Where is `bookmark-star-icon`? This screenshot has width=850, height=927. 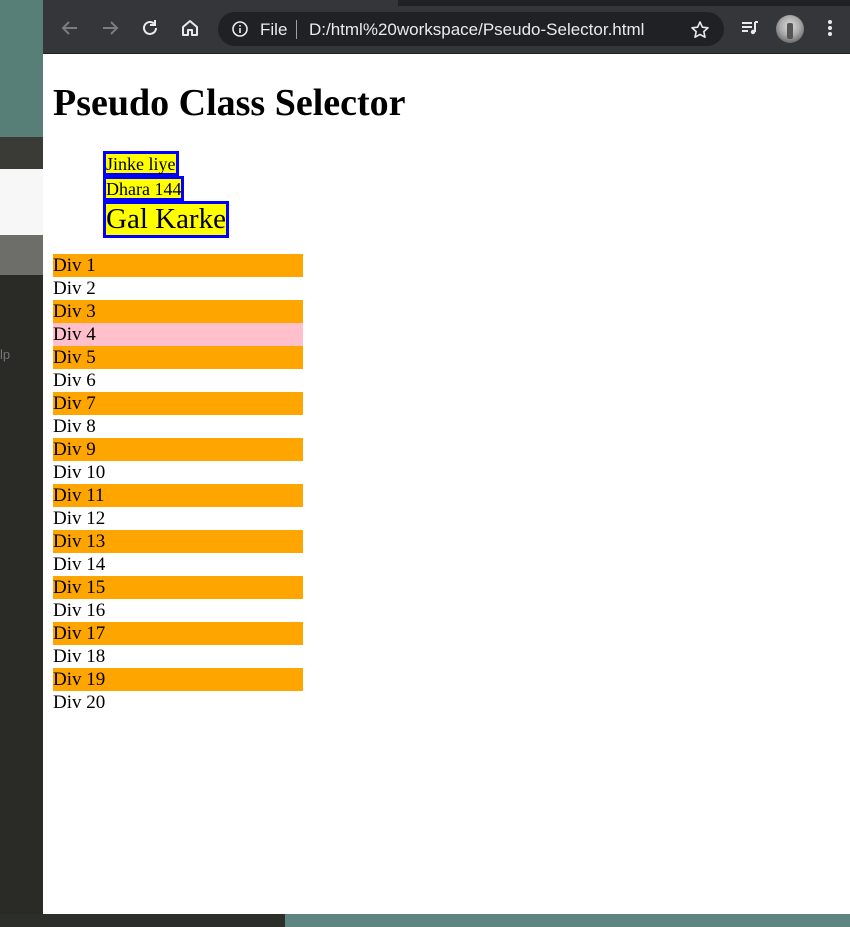 bookmark-star-icon is located at coordinates (700, 30).